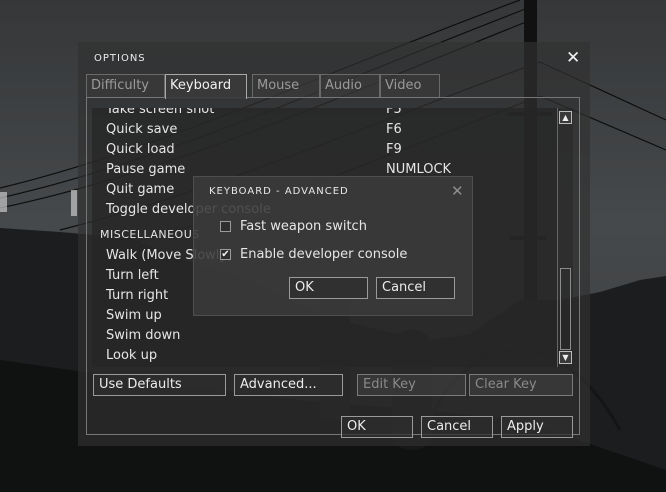 The image size is (666, 492). I want to click on list-item: Look up, so click(324, 356).